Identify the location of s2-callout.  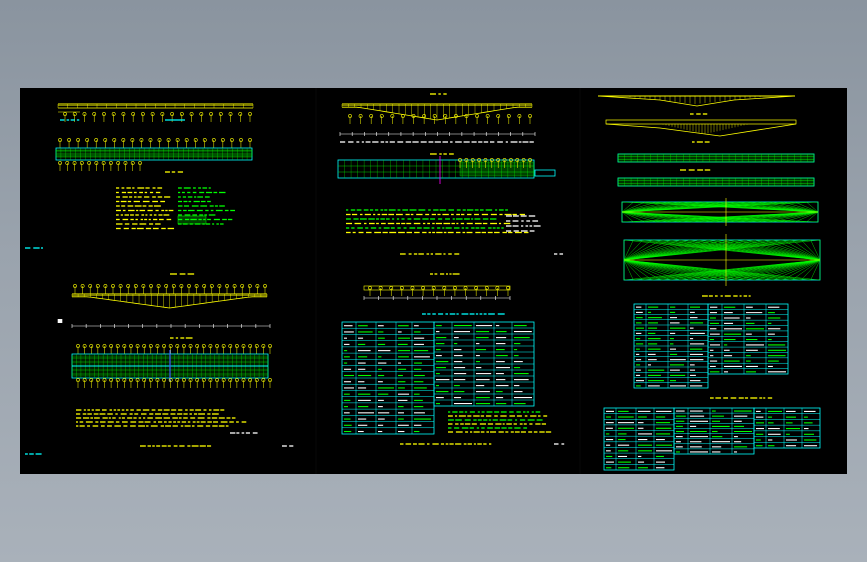
(545, 173).